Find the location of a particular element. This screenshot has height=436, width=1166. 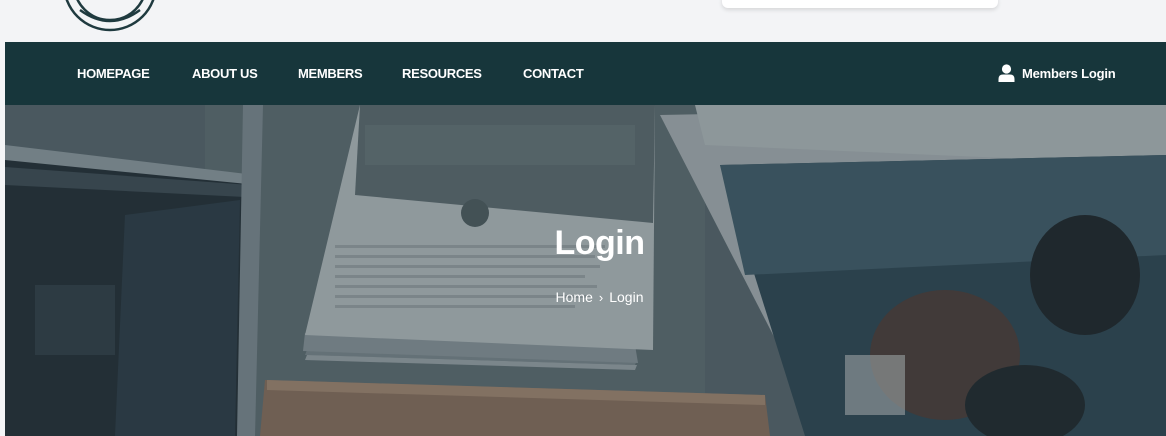

search-box is located at coordinates (860, 4).